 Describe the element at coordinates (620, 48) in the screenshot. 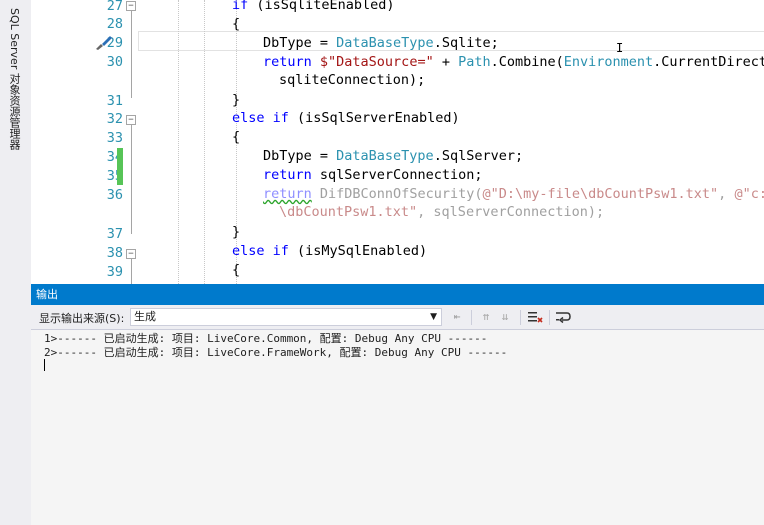

I see `text-cursor-ibeam-icon: I` at that location.